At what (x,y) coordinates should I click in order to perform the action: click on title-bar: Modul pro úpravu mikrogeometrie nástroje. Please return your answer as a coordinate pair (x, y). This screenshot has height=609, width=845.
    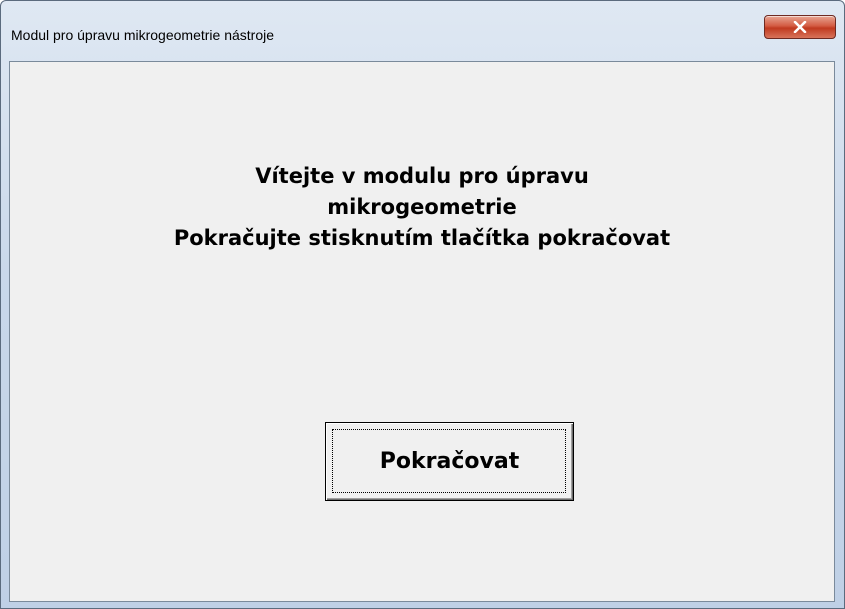
    Looking at the image, I should click on (422, 31).